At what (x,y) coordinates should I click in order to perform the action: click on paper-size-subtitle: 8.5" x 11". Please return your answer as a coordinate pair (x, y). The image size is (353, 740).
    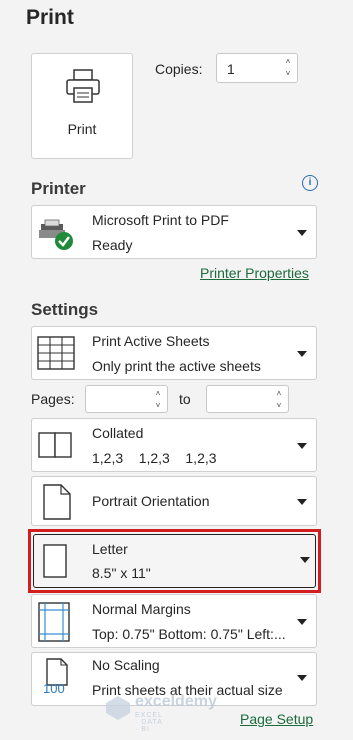
    Looking at the image, I should click on (121, 573).